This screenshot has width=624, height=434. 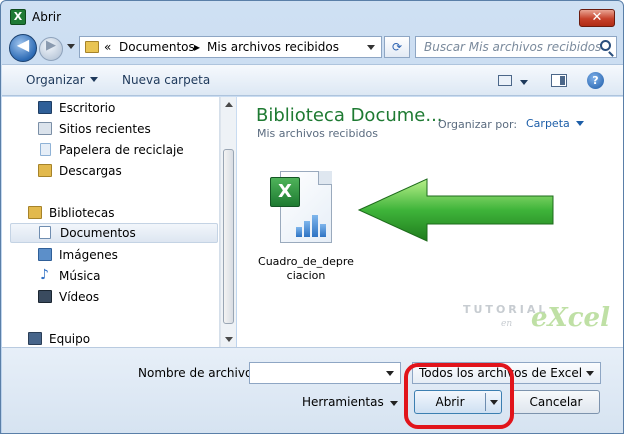 I want to click on file-name-line-2: ciacion, so click(x=306, y=275).